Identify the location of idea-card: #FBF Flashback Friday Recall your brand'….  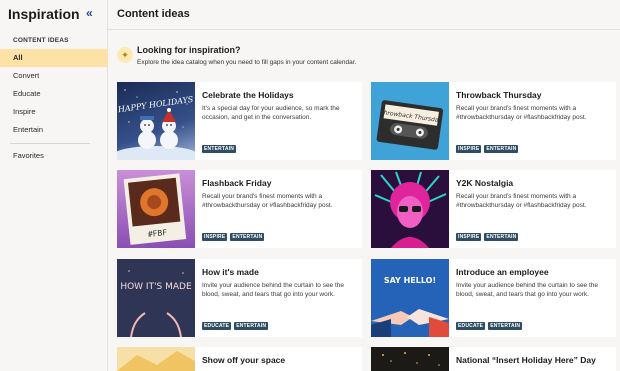
(239, 209).